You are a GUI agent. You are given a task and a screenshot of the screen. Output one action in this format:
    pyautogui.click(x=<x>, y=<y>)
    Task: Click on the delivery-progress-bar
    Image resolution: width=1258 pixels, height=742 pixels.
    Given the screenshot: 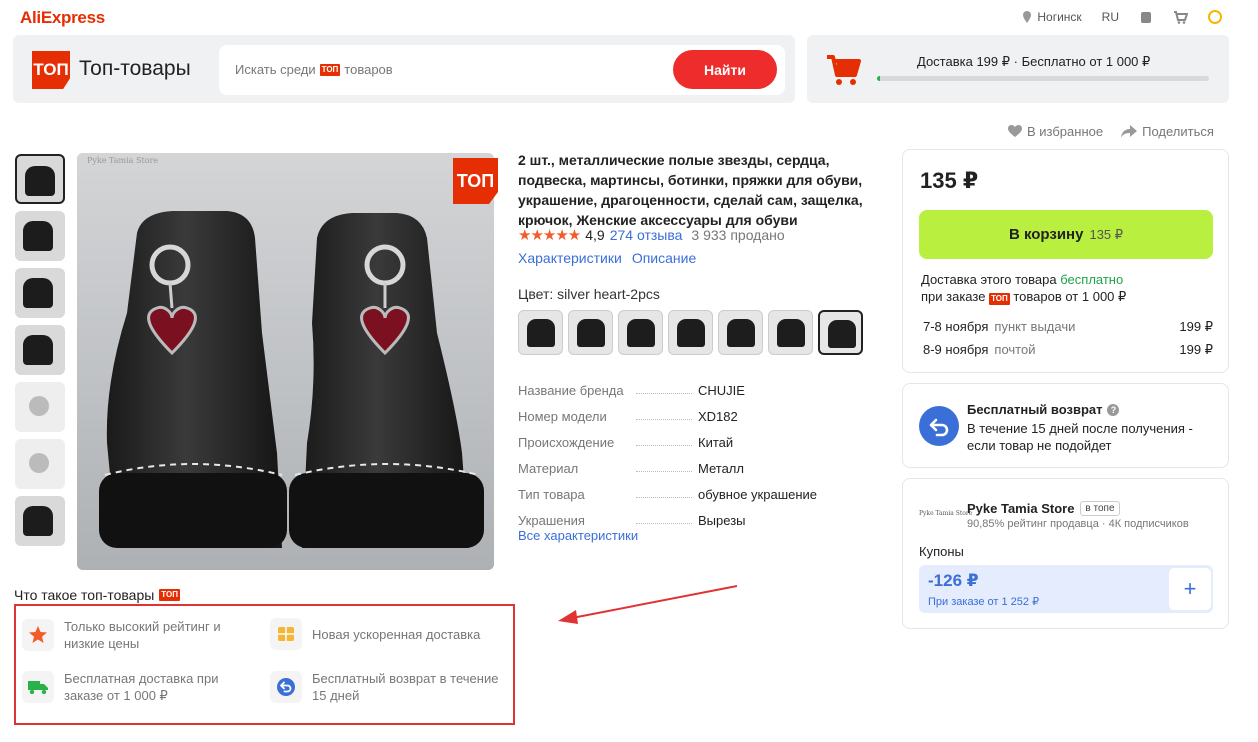 What is the action you would take?
    pyautogui.click(x=1043, y=78)
    